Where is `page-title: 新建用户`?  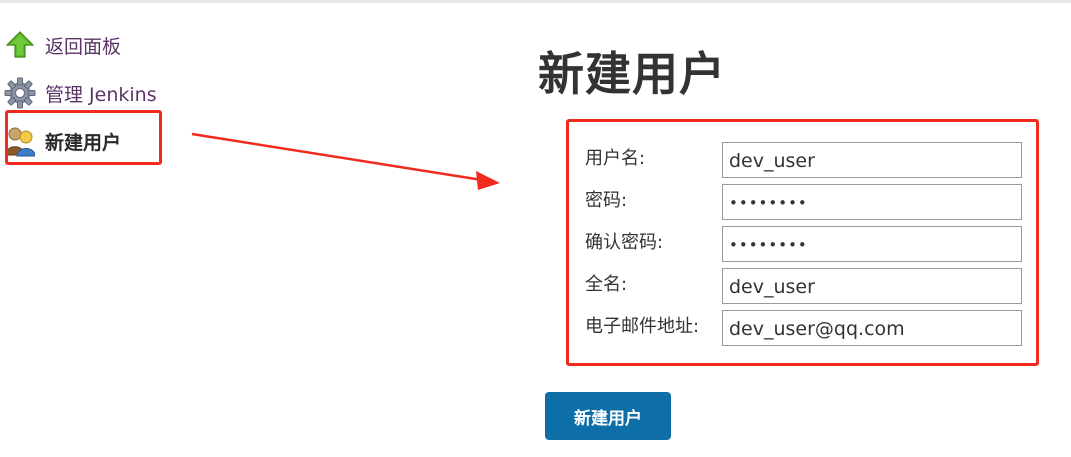 page-title: 新建用户 is located at coordinates (632, 74).